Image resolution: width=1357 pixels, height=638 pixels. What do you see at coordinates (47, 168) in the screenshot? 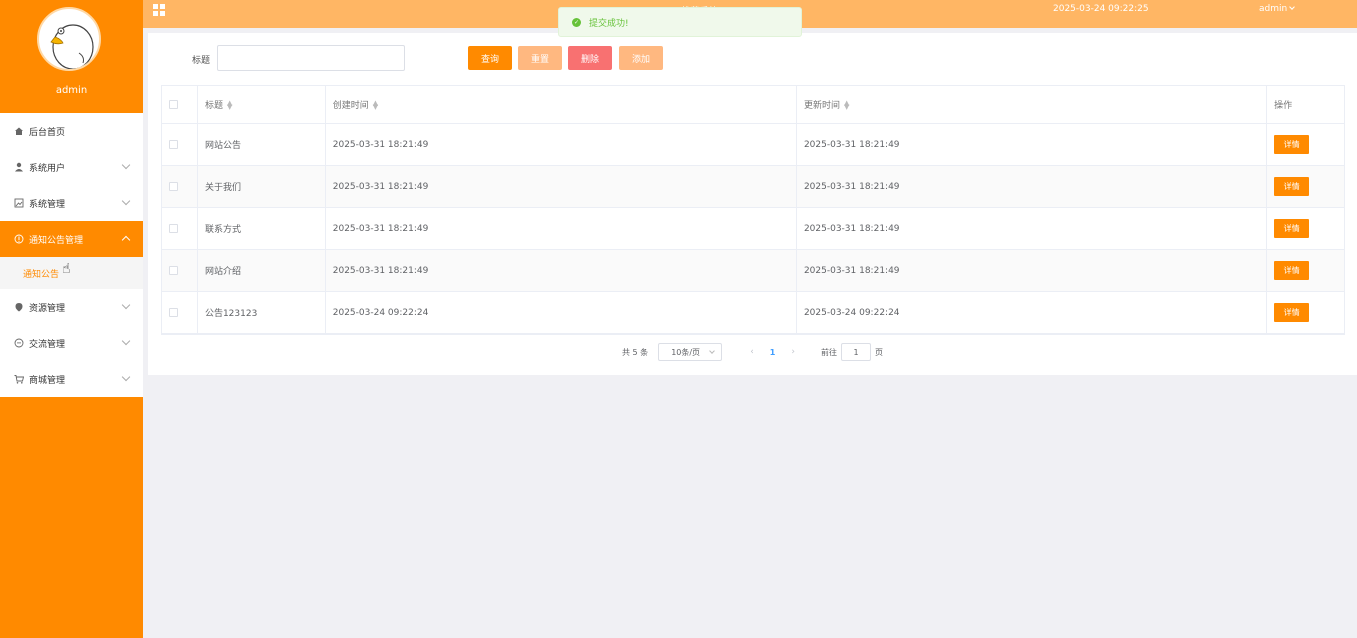
I see `sidebar-item-label: 系统用户` at bounding box center [47, 168].